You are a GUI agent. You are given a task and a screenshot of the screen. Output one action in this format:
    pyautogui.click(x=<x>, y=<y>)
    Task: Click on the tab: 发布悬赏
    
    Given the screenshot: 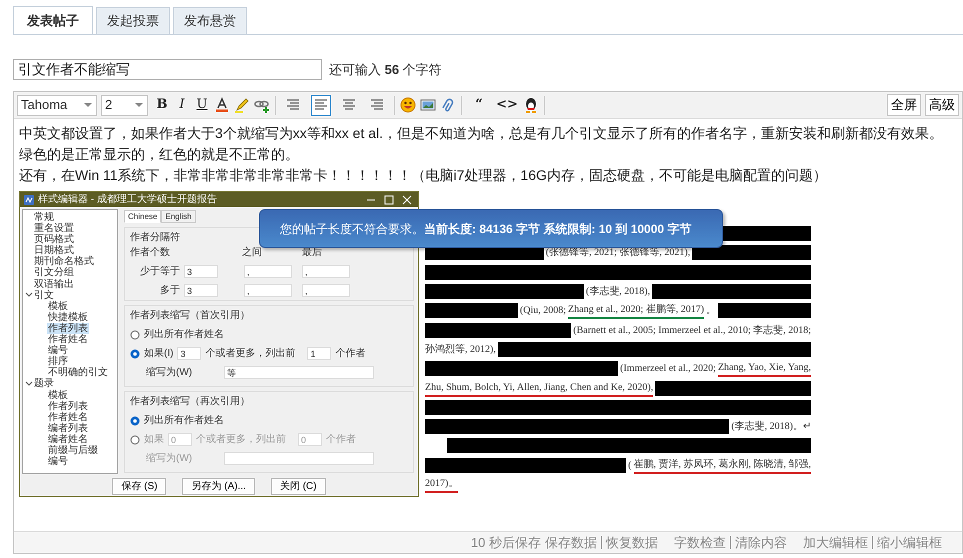 What is the action you would take?
    pyautogui.click(x=210, y=20)
    